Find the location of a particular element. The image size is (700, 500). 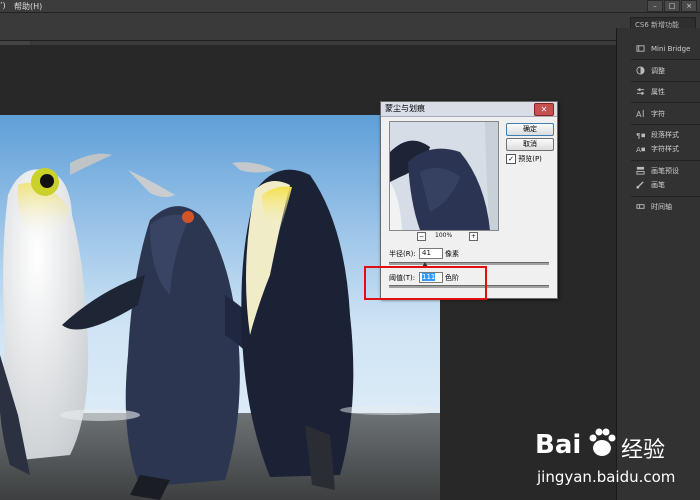

preview-image is located at coordinates (444, 176).